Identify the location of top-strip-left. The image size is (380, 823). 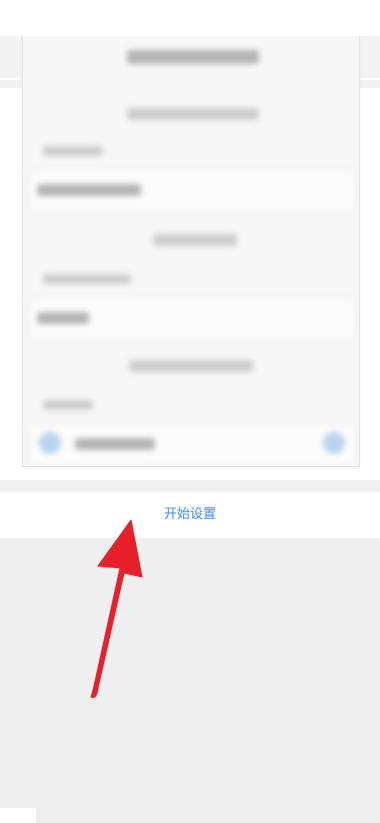
(11, 57).